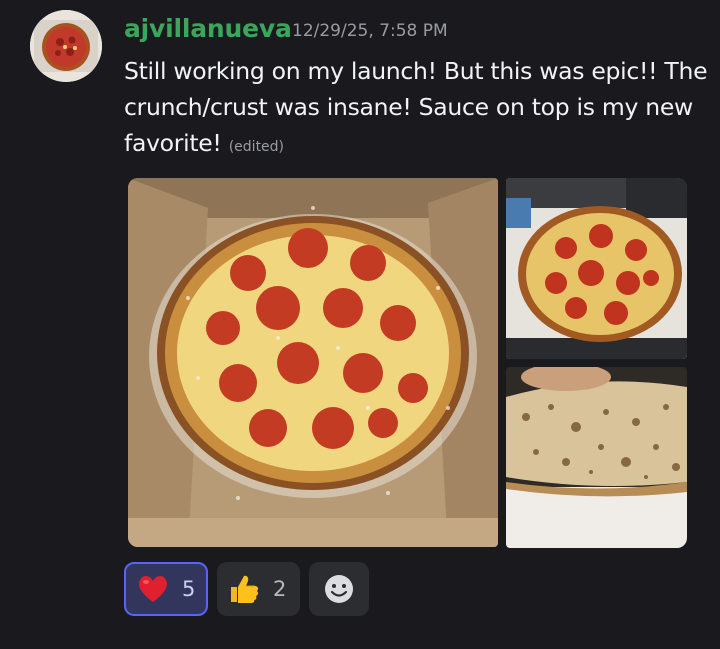  Describe the element at coordinates (280, 589) in the screenshot. I see `reaction-thumbs-up-count: 2` at that location.